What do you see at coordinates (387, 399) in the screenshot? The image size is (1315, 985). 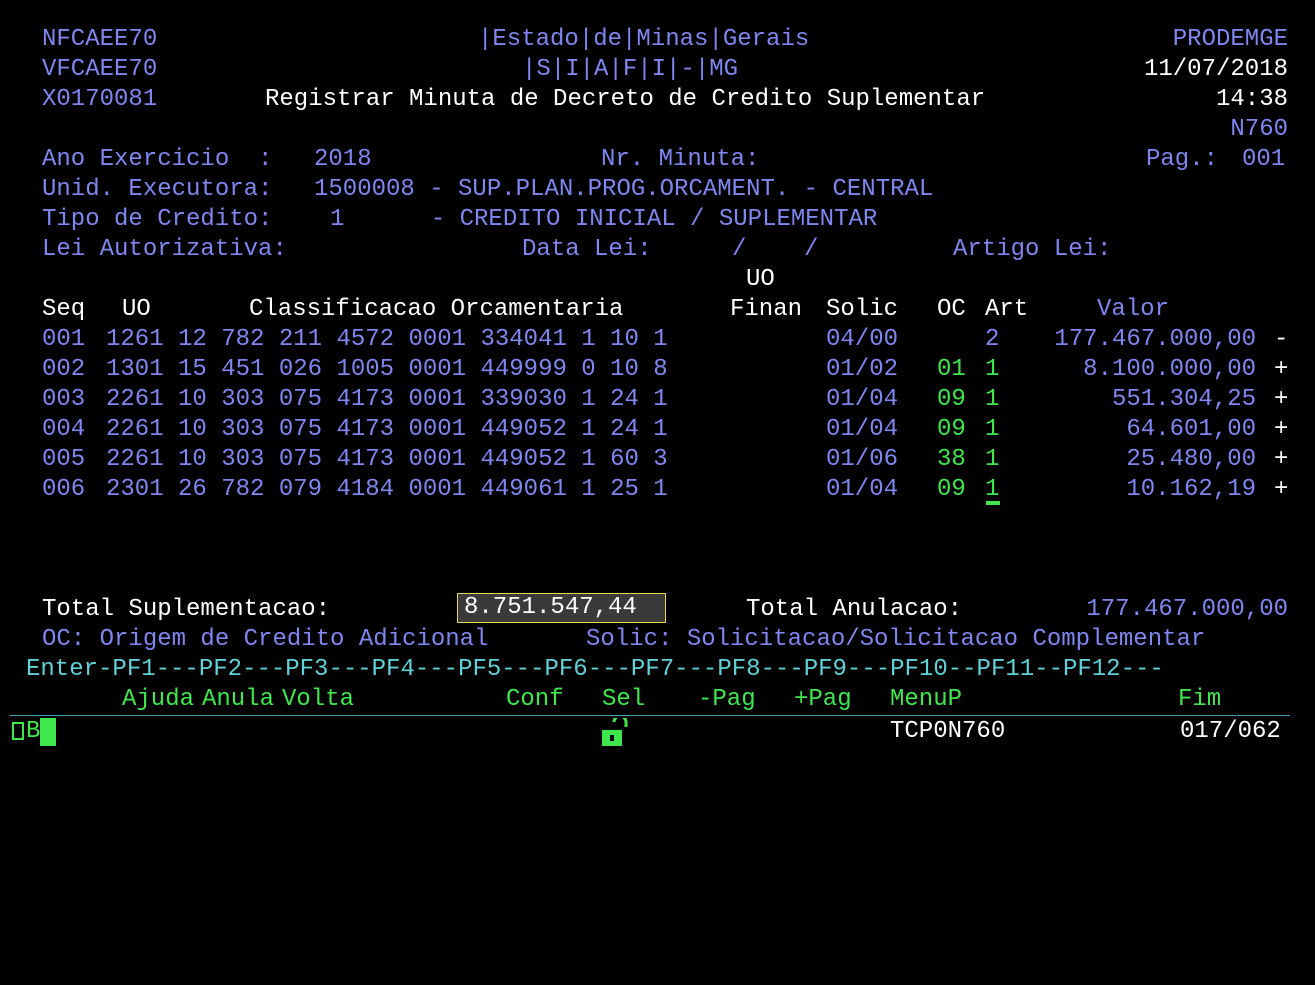 I see `row-classificacao: 2261 10 303 075 4173 0001 339030 1 24 1` at bounding box center [387, 399].